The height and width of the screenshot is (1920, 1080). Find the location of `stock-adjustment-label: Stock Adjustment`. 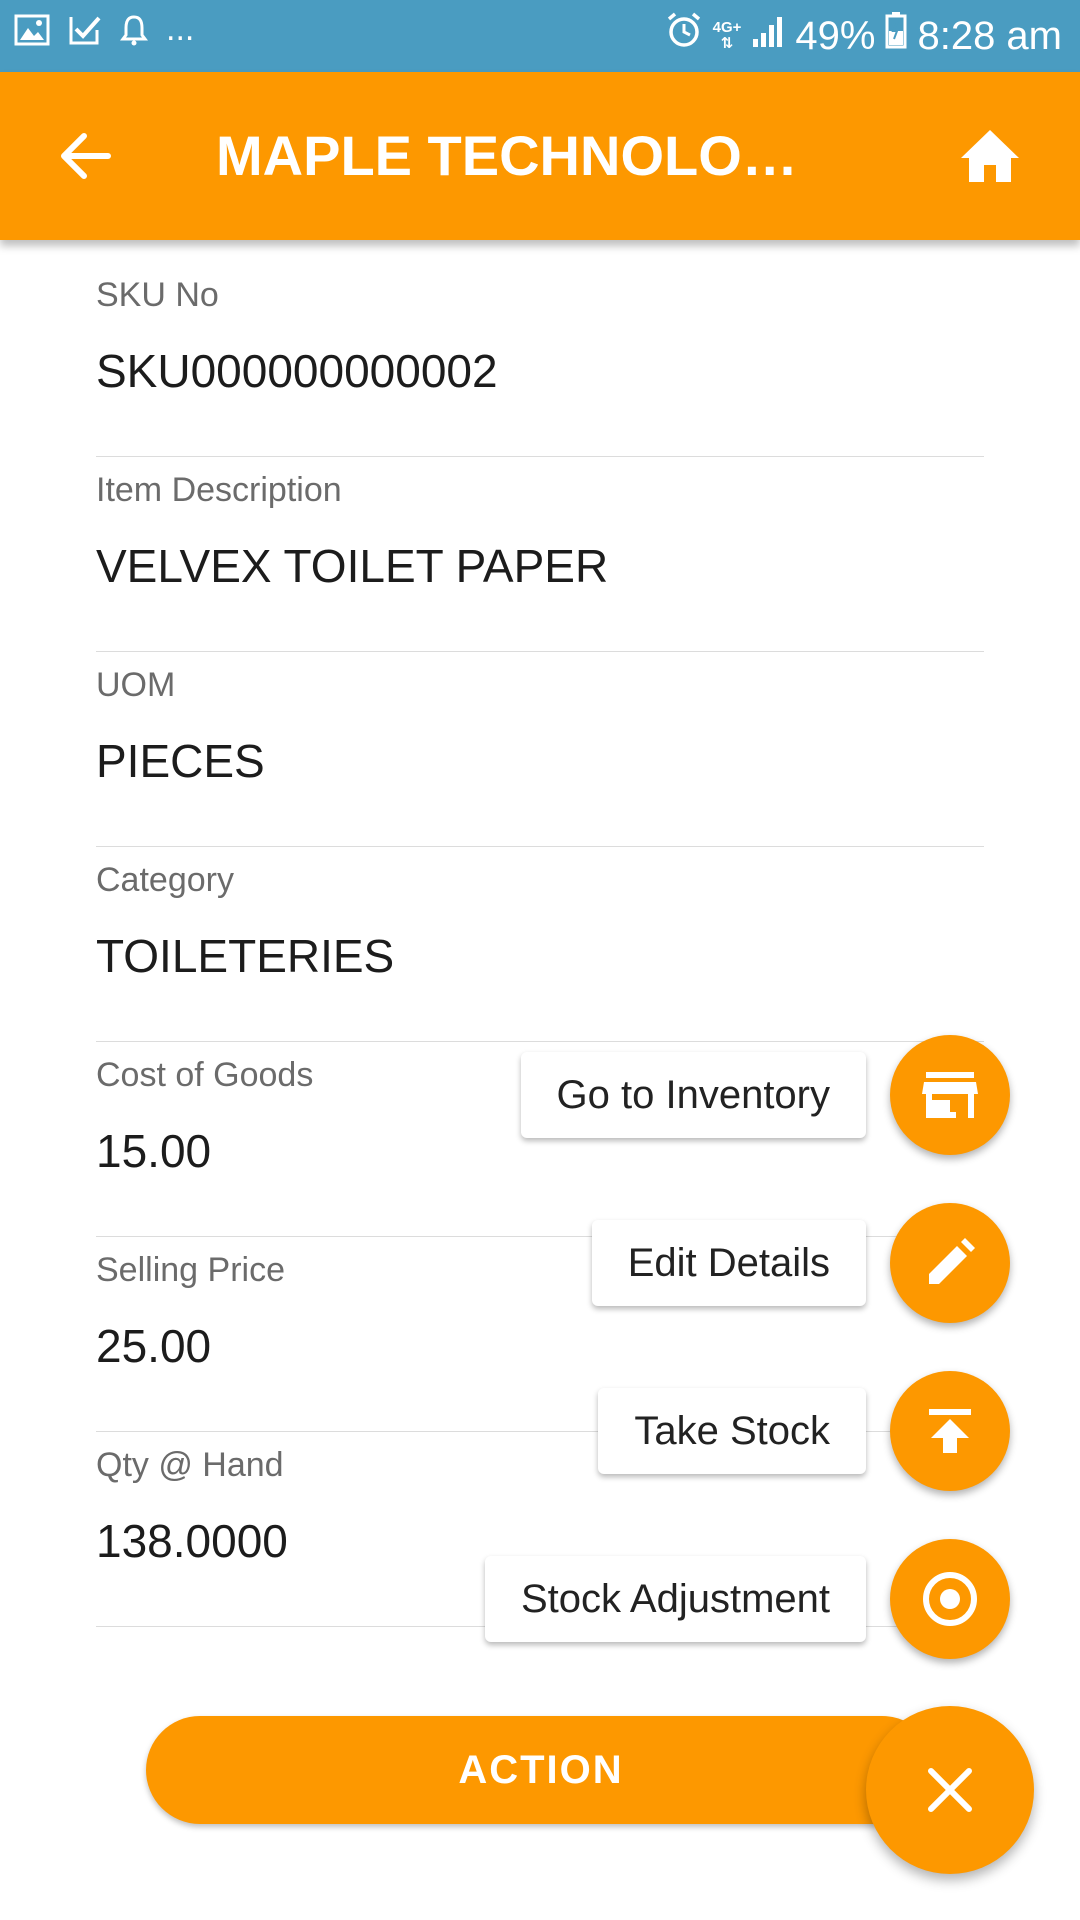

stock-adjustment-label: Stock Adjustment is located at coordinates (675, 1599).